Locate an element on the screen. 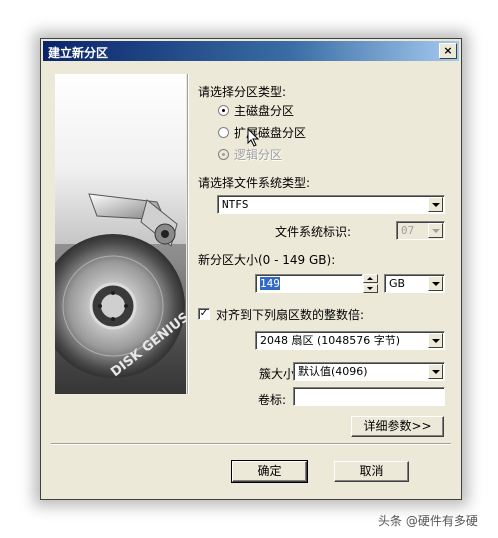  dialog-title: 建立新分区 is located at coordinates (78, 53).